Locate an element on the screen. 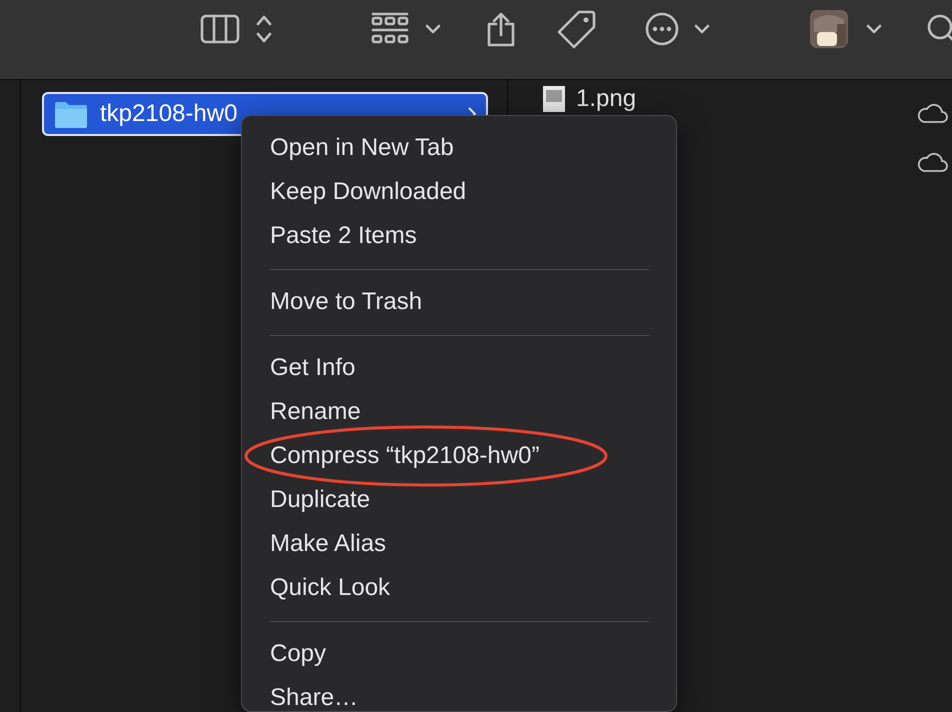  icon-grid-icon is located at coordinates (390, 29).